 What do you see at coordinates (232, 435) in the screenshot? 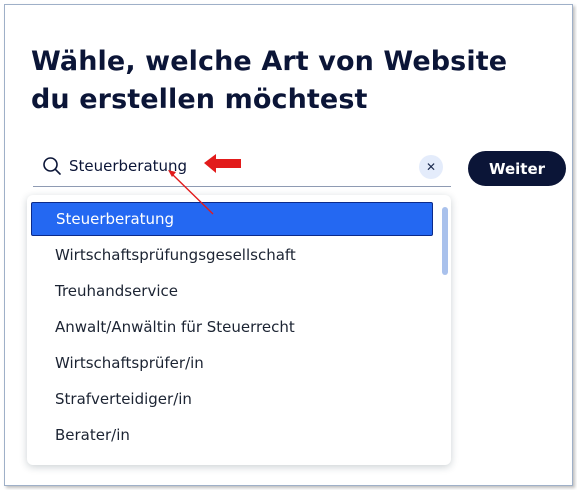
I see `suggestion-option: Berater/in` at bounding box center [232, 435].